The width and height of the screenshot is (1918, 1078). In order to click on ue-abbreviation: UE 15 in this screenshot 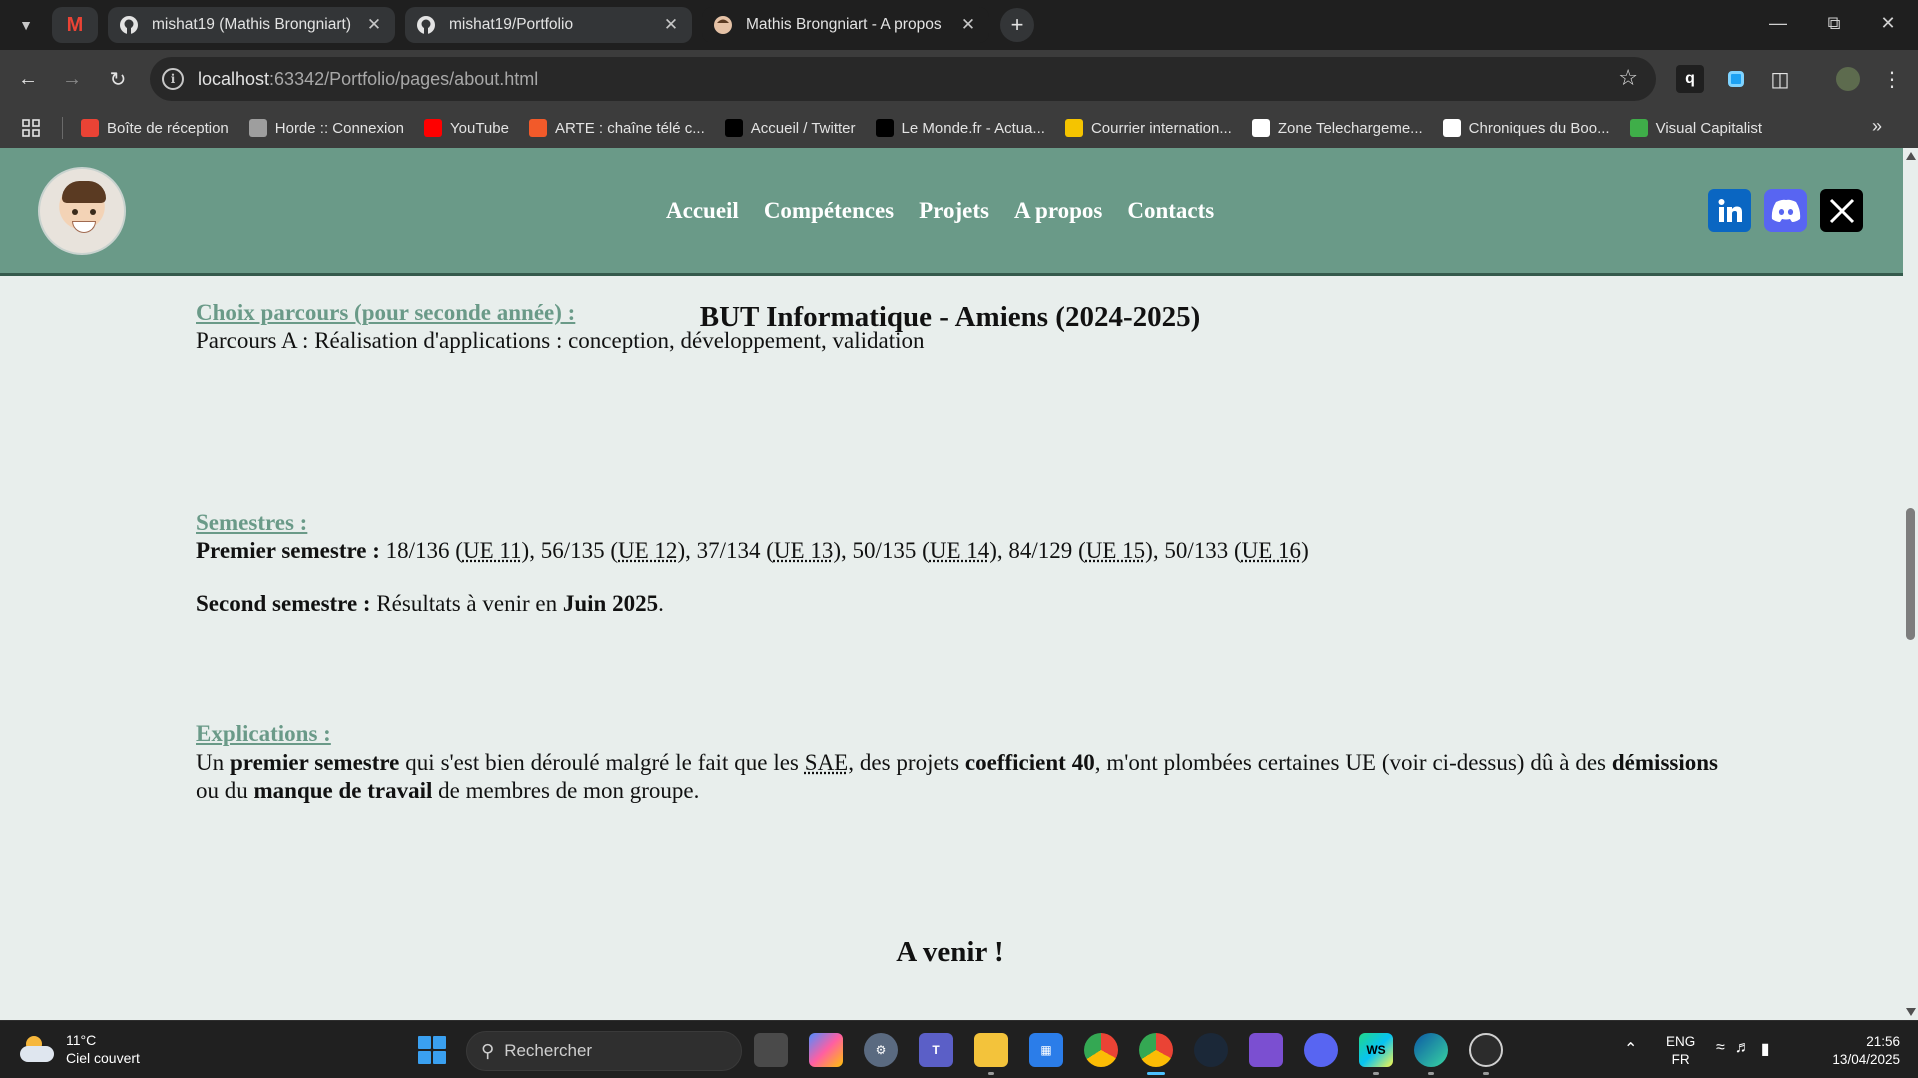, I will do `click(1115, 550)`.